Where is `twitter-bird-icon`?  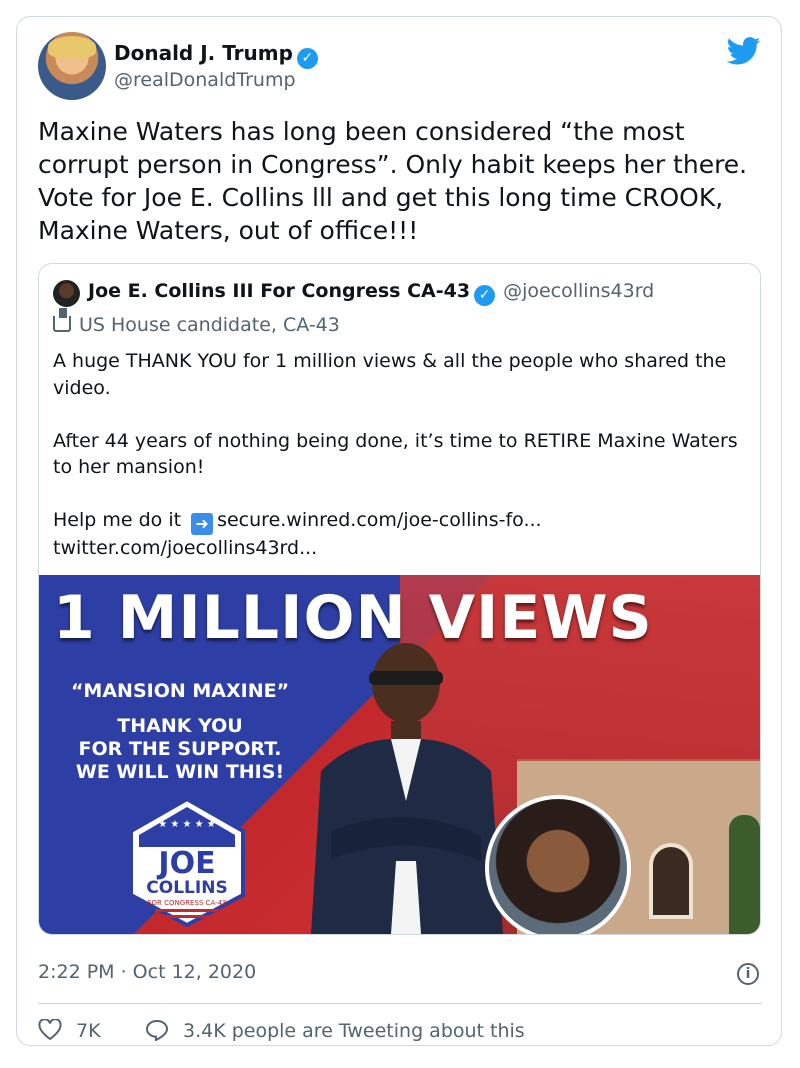 twitter-bird-icon is located at coordinates (744, 51).